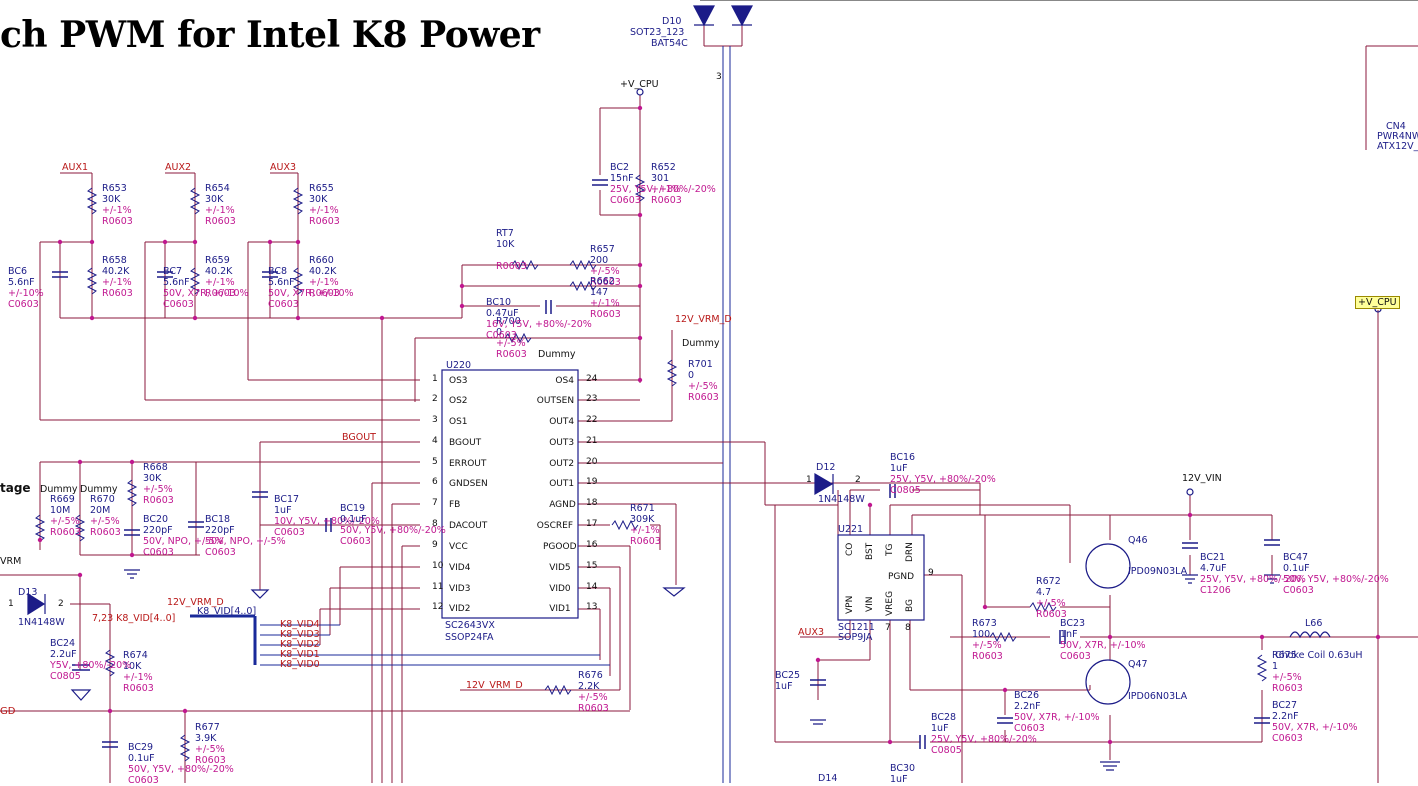 This screenshot has width=1418, height=786. What do you see at coordinates (220, 530) in the screenshot?
I see `bc18-value: 220pF` at bounding box center [220, 530].